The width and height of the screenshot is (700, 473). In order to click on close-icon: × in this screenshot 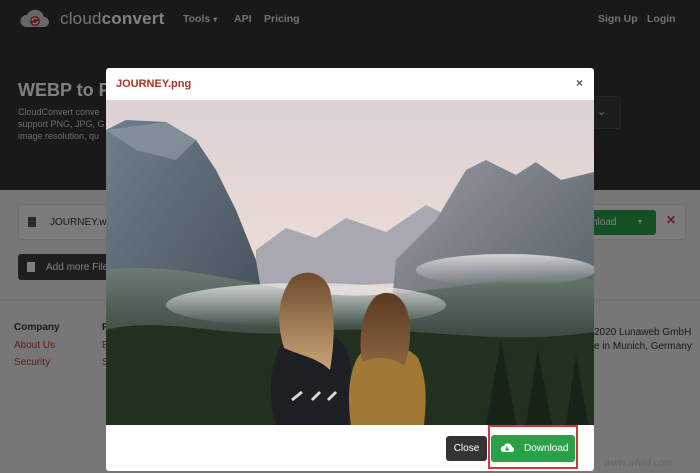, I will do `click(579, 83)`.